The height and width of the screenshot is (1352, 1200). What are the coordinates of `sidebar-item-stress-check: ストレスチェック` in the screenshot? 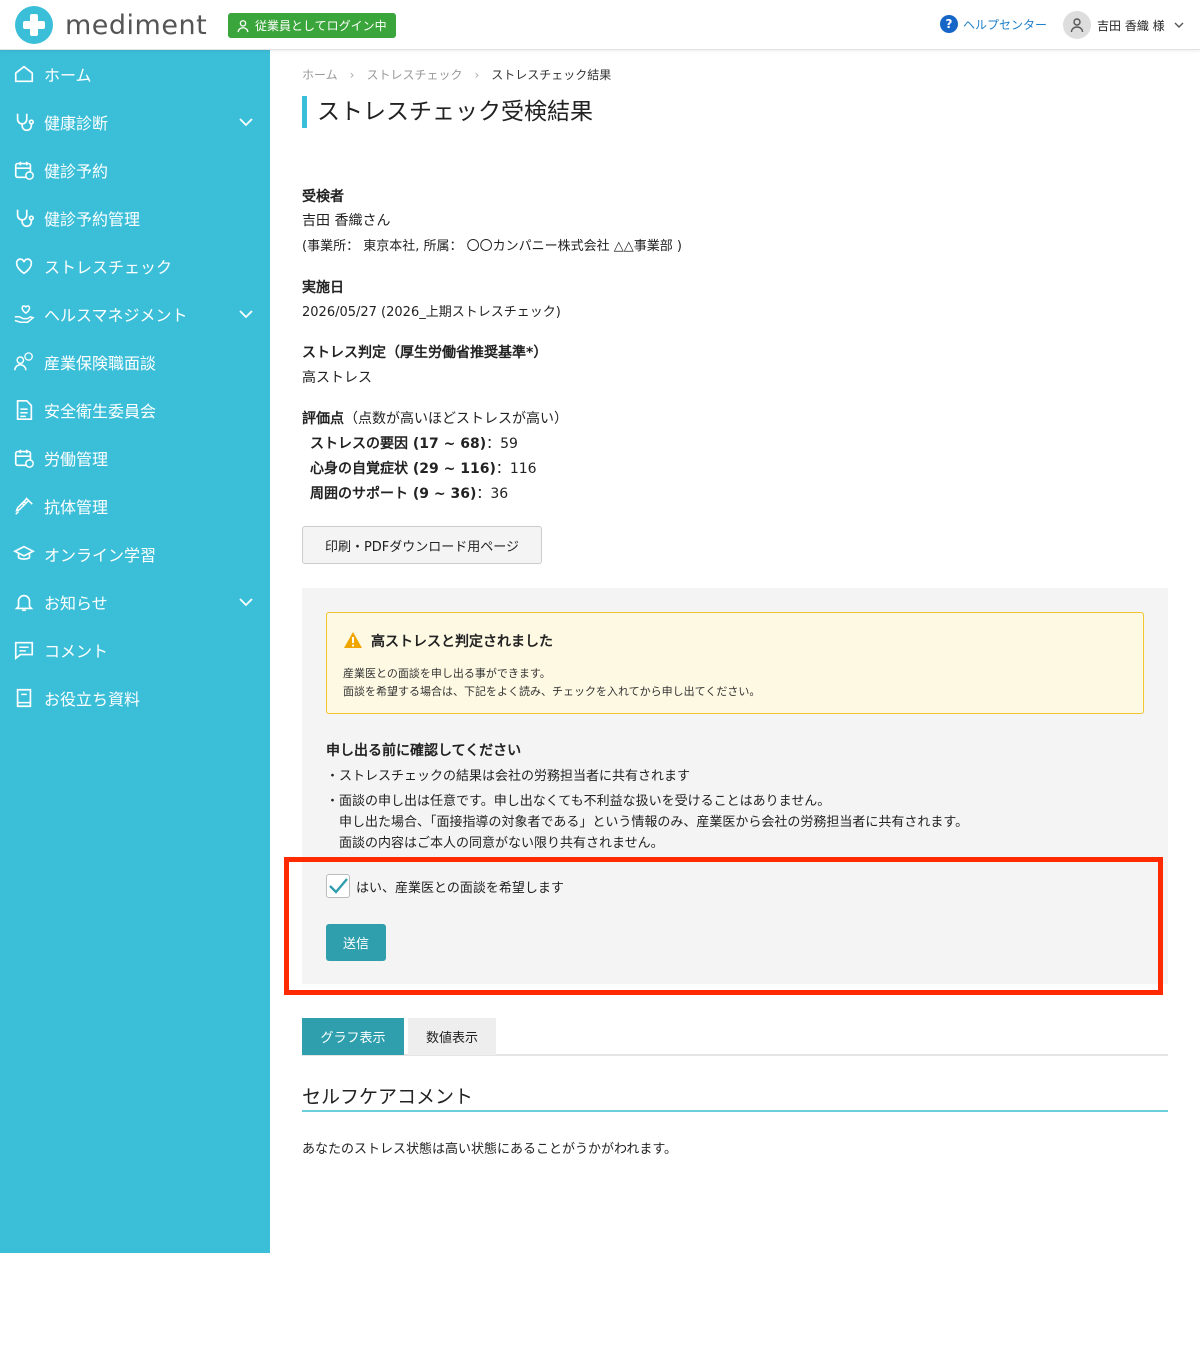 It's located at (135, 266).